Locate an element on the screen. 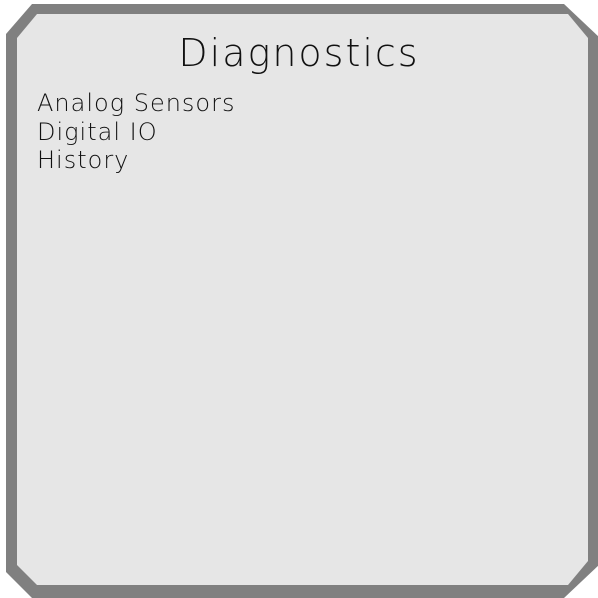 The image size is (598, 598). menu-item-analog-sensors: Analog Sensors is located at coordinates (136, 103).